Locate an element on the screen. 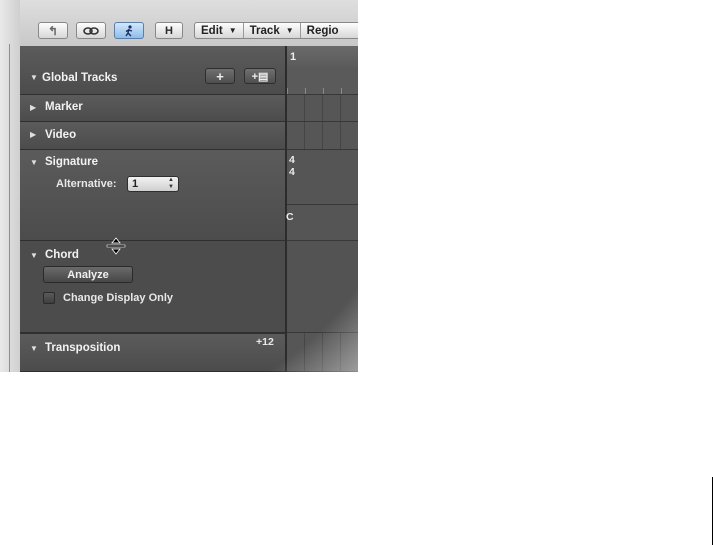 The height and width of the screenshot is (545, 713). plus-icon: + is located at coordinates (220, 76).